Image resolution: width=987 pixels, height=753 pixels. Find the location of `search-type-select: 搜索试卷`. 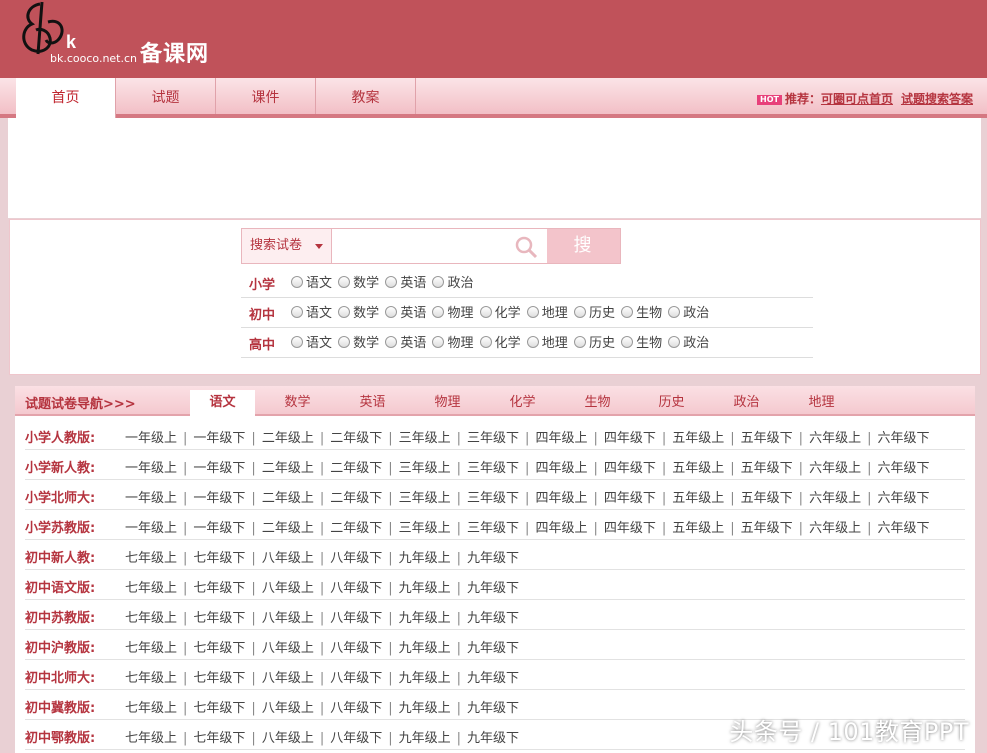

search-type-select: 搜索试卷 is located at coordinates (287, 246).